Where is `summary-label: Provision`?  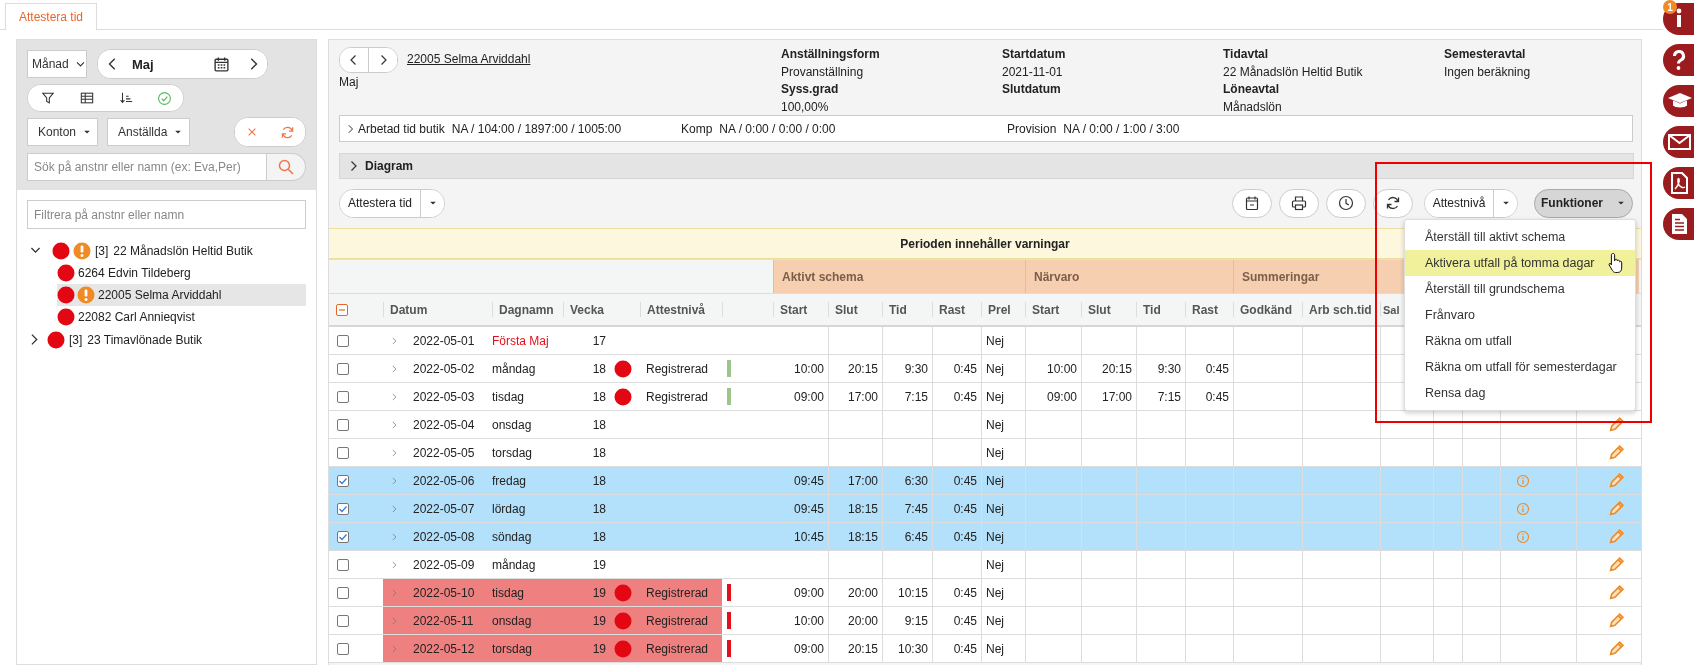
summary-label: Provision is located at coordinates (1032, 128).